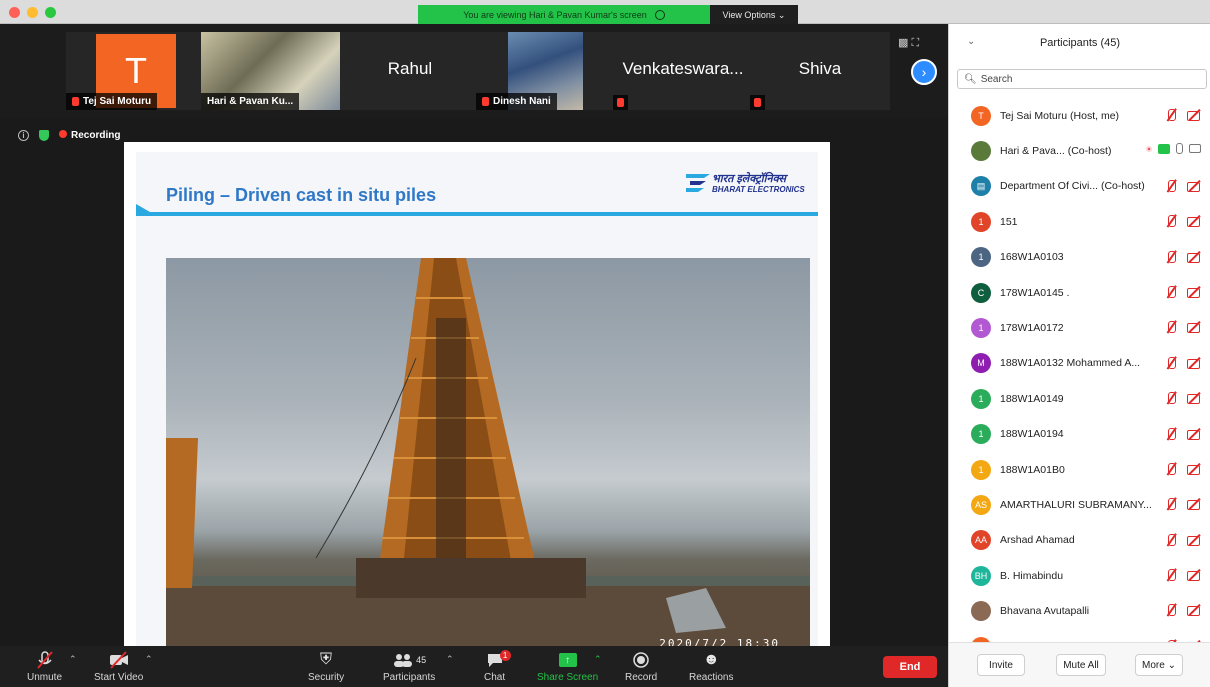  I want to click on logo-hindi-text: भारत इलेक्ट्रॉनिक्स, so click(749, 179).